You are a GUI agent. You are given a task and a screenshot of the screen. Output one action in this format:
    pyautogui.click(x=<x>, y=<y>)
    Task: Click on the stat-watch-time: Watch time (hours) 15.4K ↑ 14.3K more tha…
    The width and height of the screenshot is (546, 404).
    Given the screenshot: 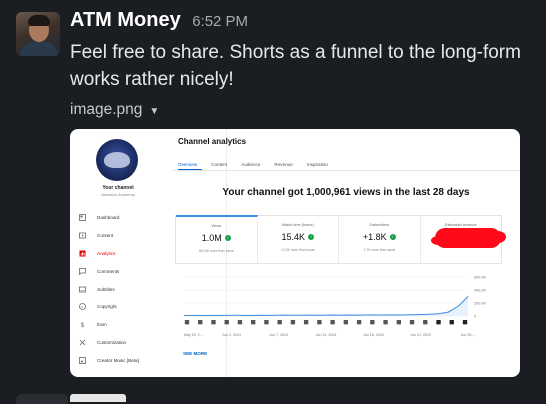 What is the action you would take?
    pyautogui.click(x=298, y=239)
    